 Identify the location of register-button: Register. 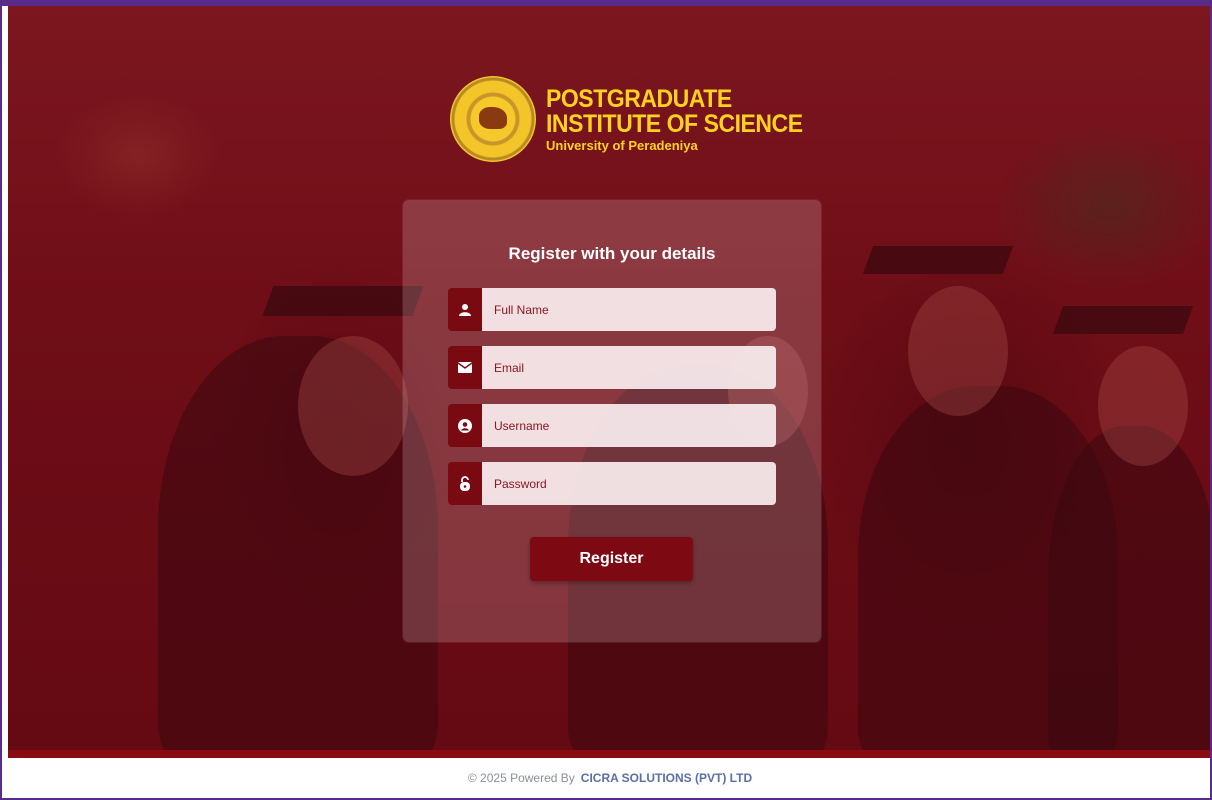
(611, 559).